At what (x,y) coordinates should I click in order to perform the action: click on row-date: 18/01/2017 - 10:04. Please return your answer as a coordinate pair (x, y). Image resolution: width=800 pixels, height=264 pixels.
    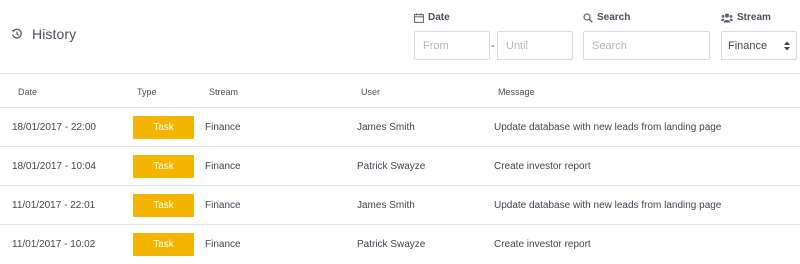
    Looking at the image, I should click on (54, 166).